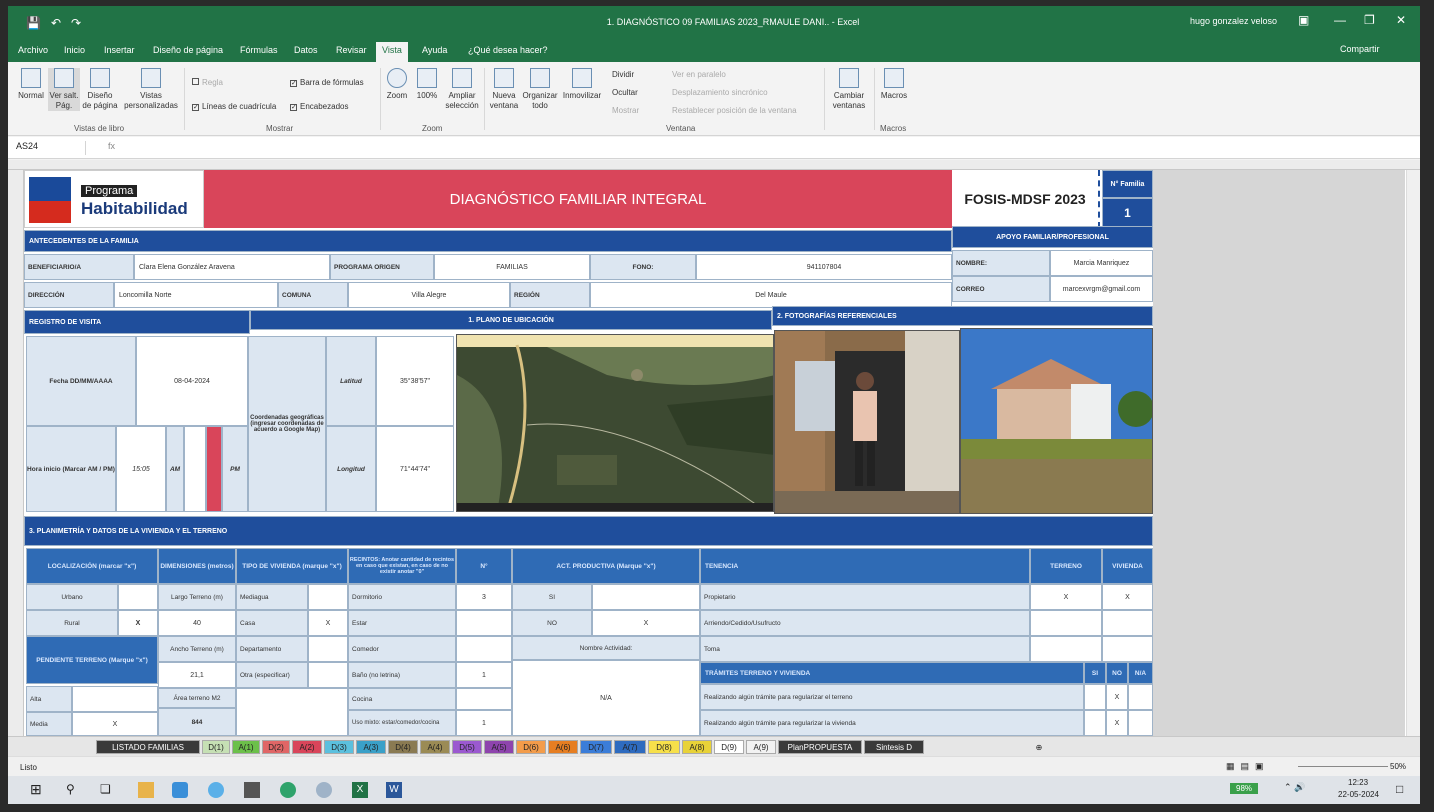 The width and height of the screenshot is (1434, 812). Describe the element at coordinates (734, 110) in the screenshot. I see `reset-window-button: Restablecer posición de la ventana` at that location.